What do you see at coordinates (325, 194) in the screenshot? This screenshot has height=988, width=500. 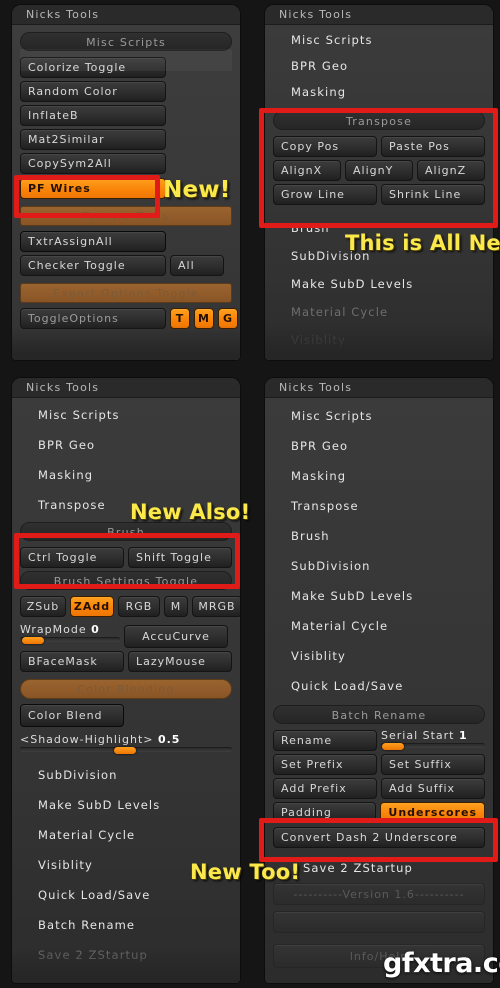 I see `button-grow-line: Grow Line` at bounding box center [325, 194].